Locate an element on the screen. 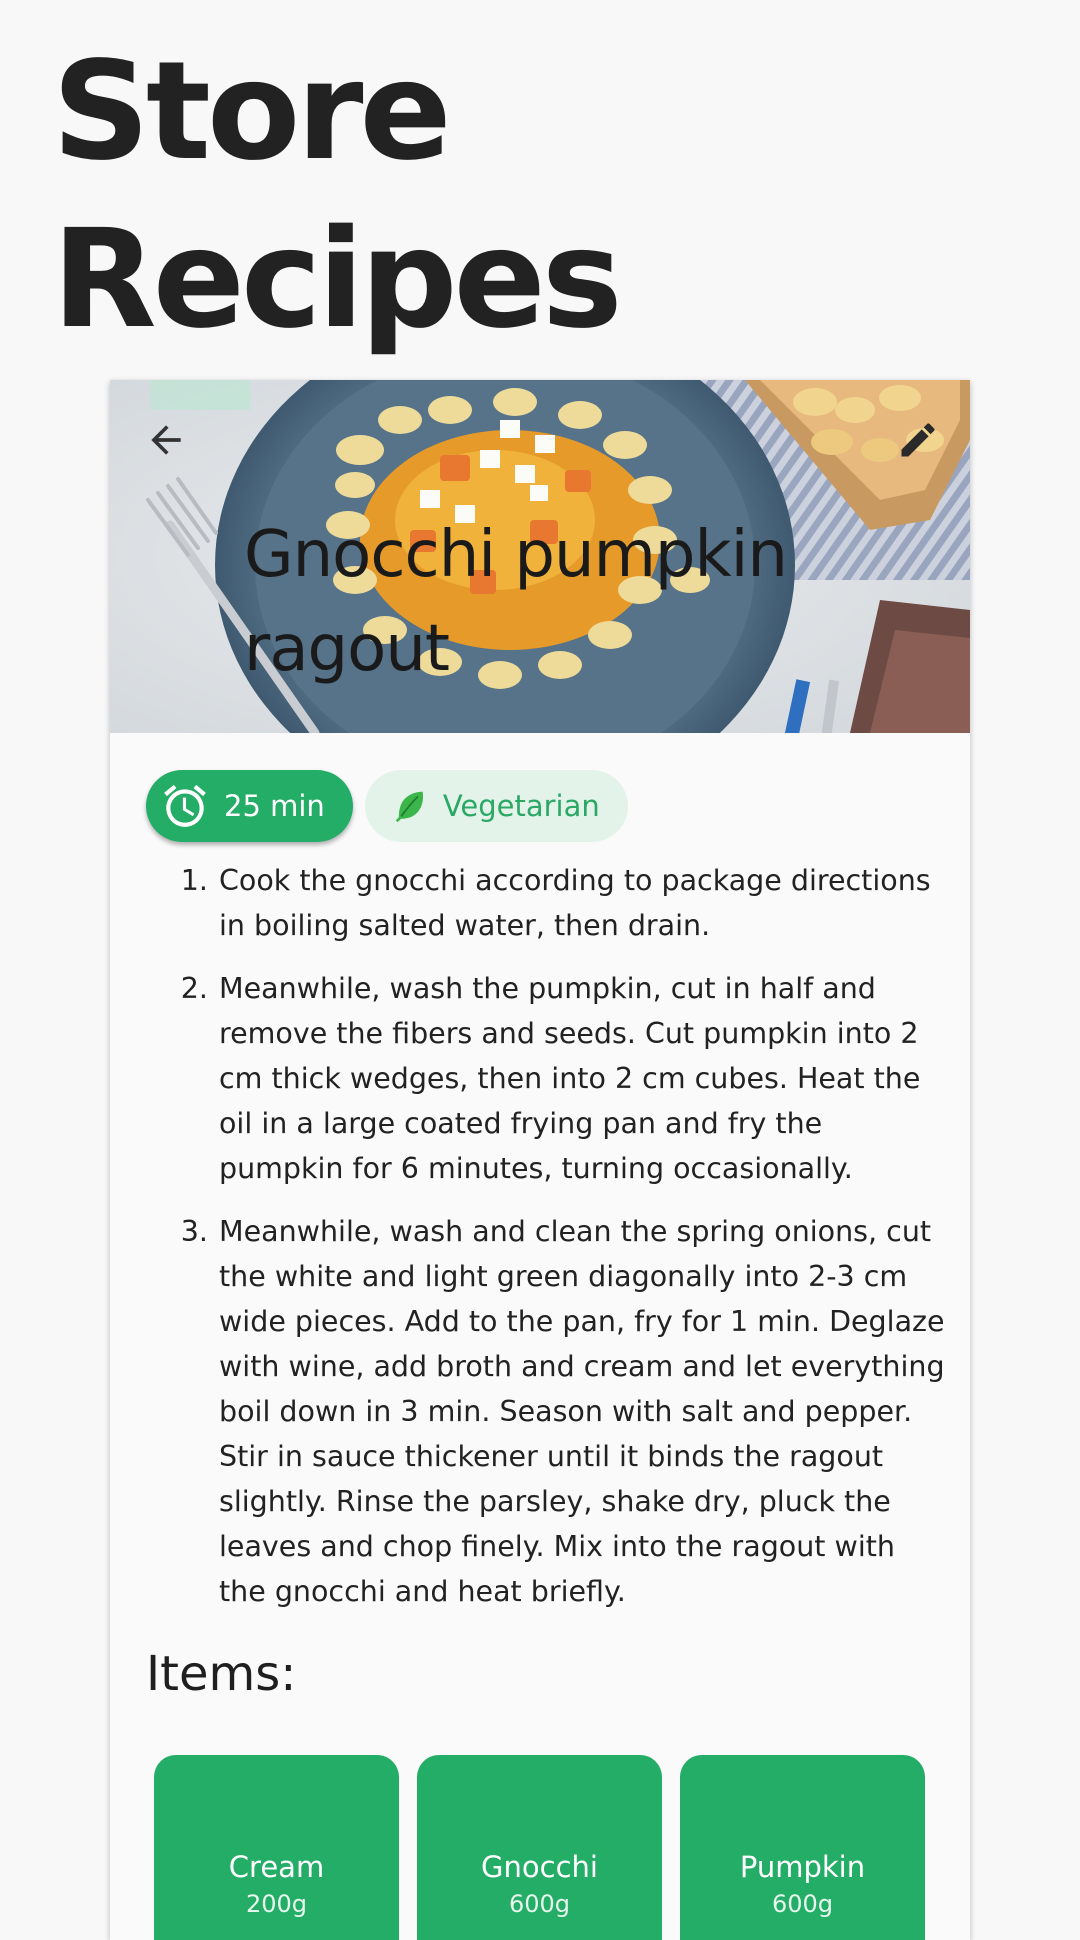  recipe-title-line-1: Gnocchi pumpkin is located at coordinates (516, 555).